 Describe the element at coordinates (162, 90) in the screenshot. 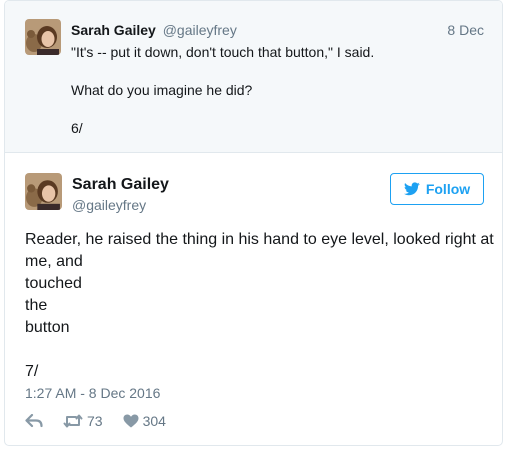

I see `tweet-text-line: What do you imagine he did?` at that location.